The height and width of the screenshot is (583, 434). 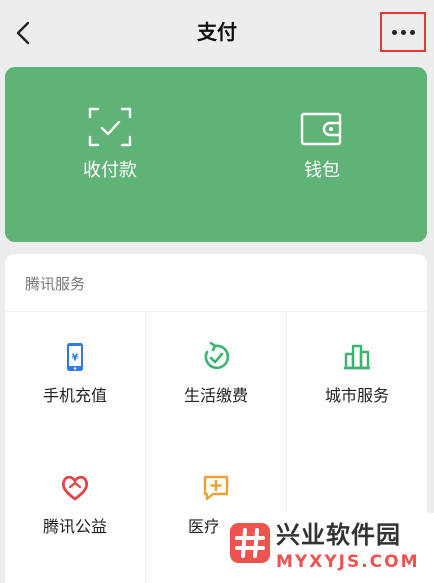 I want to click on wallet-button: 钱包, so click(x=322, y=154).